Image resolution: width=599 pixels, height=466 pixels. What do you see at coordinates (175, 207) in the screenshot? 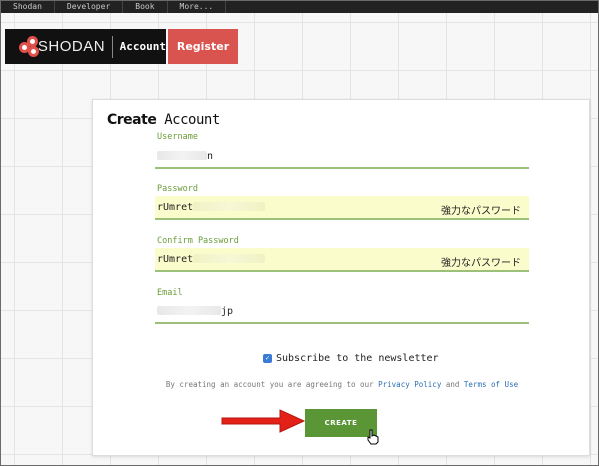
I see `password-value-prefix: rUmret` at bounding box center [175, 207].